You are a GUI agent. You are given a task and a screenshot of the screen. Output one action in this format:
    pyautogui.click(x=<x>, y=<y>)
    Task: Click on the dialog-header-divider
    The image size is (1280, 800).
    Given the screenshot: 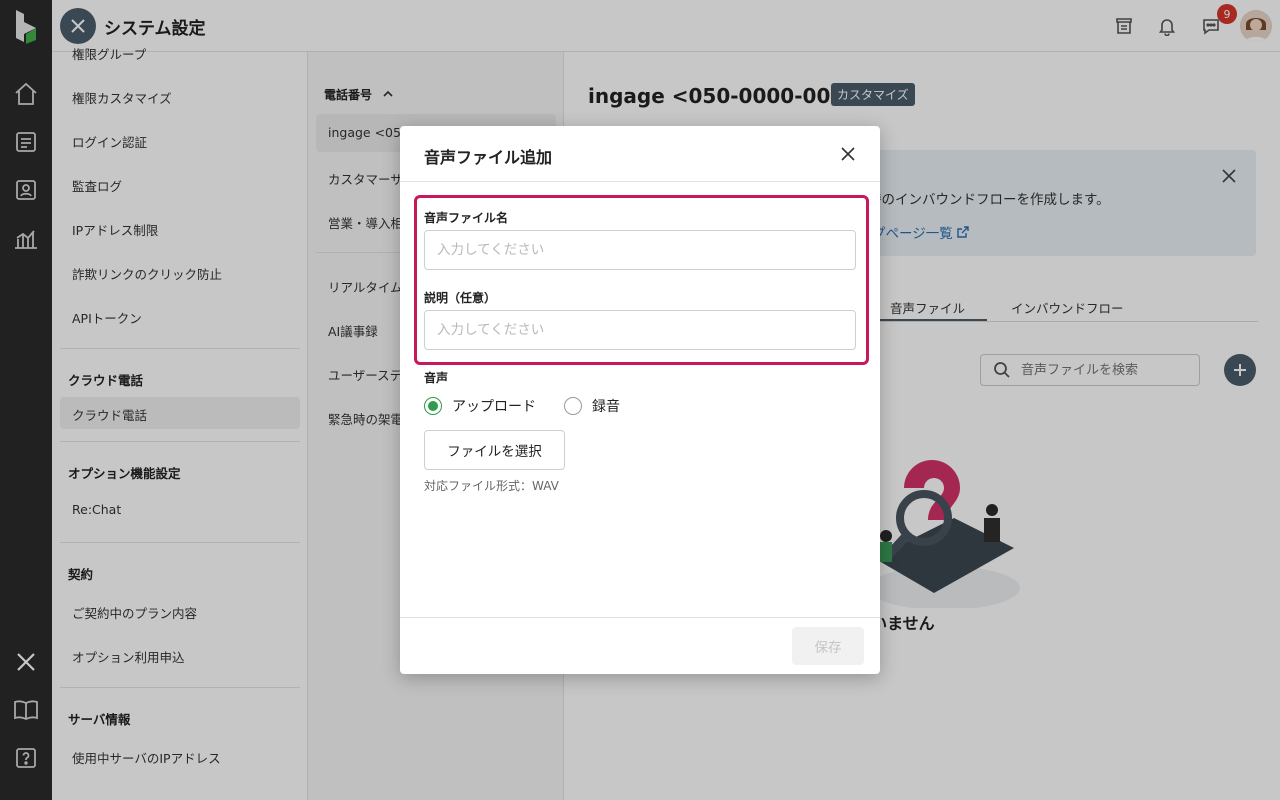 What is the action you would take?
    pyautogui.click(x=640, y=181)
    